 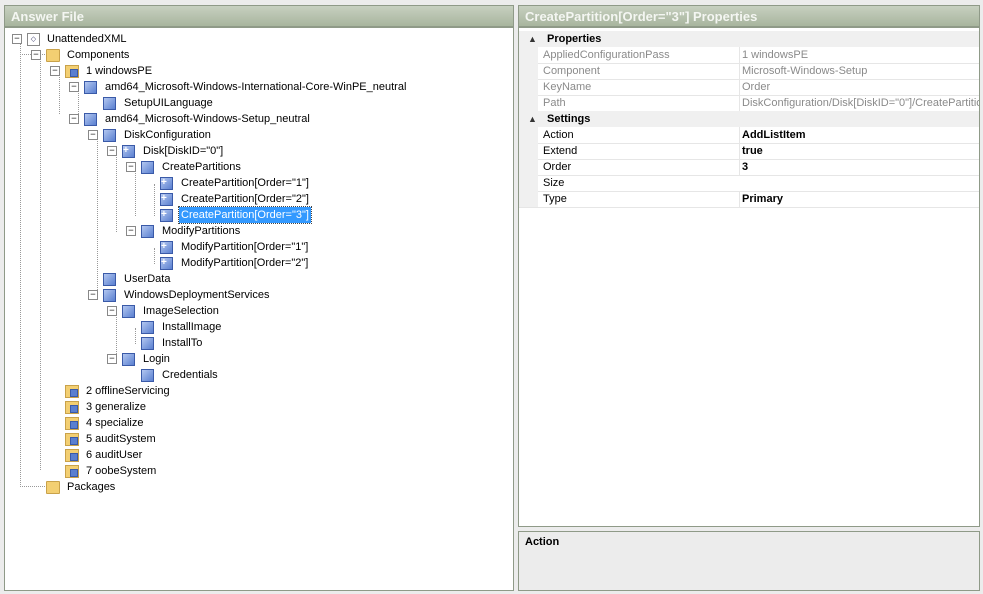 What do you see at coordinates (749, 71) in the screenshot?
I see `property-row-component: Component Microsoft-Windows-Setup` at bounding box center [749, 71].